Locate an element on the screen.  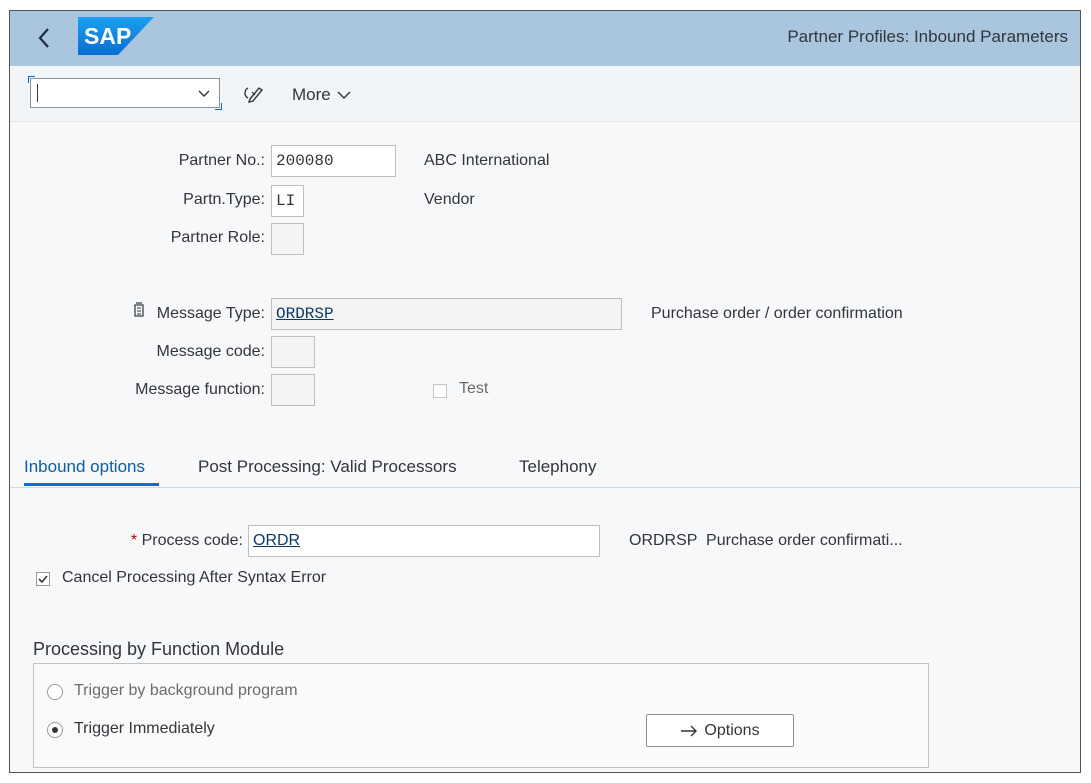
checkmark-icon is located at coordinates (43, 579).